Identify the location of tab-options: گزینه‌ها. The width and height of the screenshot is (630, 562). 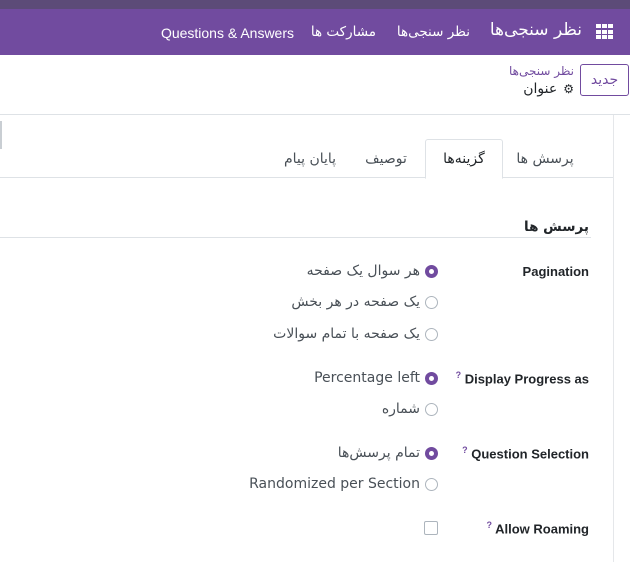
(464, 159).